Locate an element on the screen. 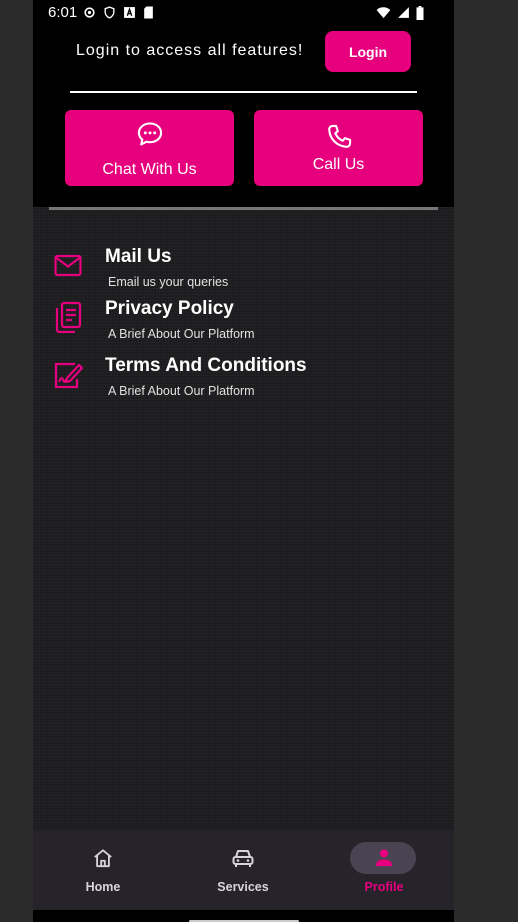 The height and width of the screenshot is (922, 518). nav-label-home: Home is located at coordinates (103, 887).